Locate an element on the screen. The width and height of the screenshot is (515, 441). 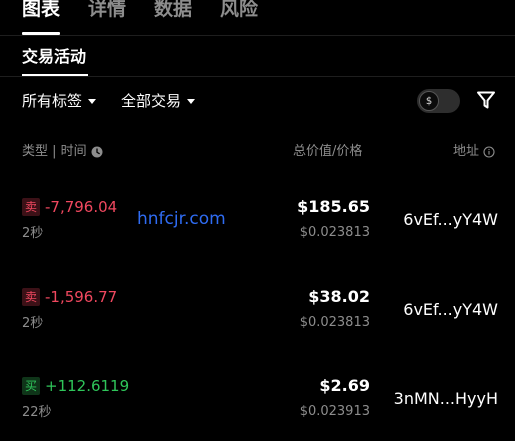
trade-amount: -1,596.77 is located at coordinates (81, 297).